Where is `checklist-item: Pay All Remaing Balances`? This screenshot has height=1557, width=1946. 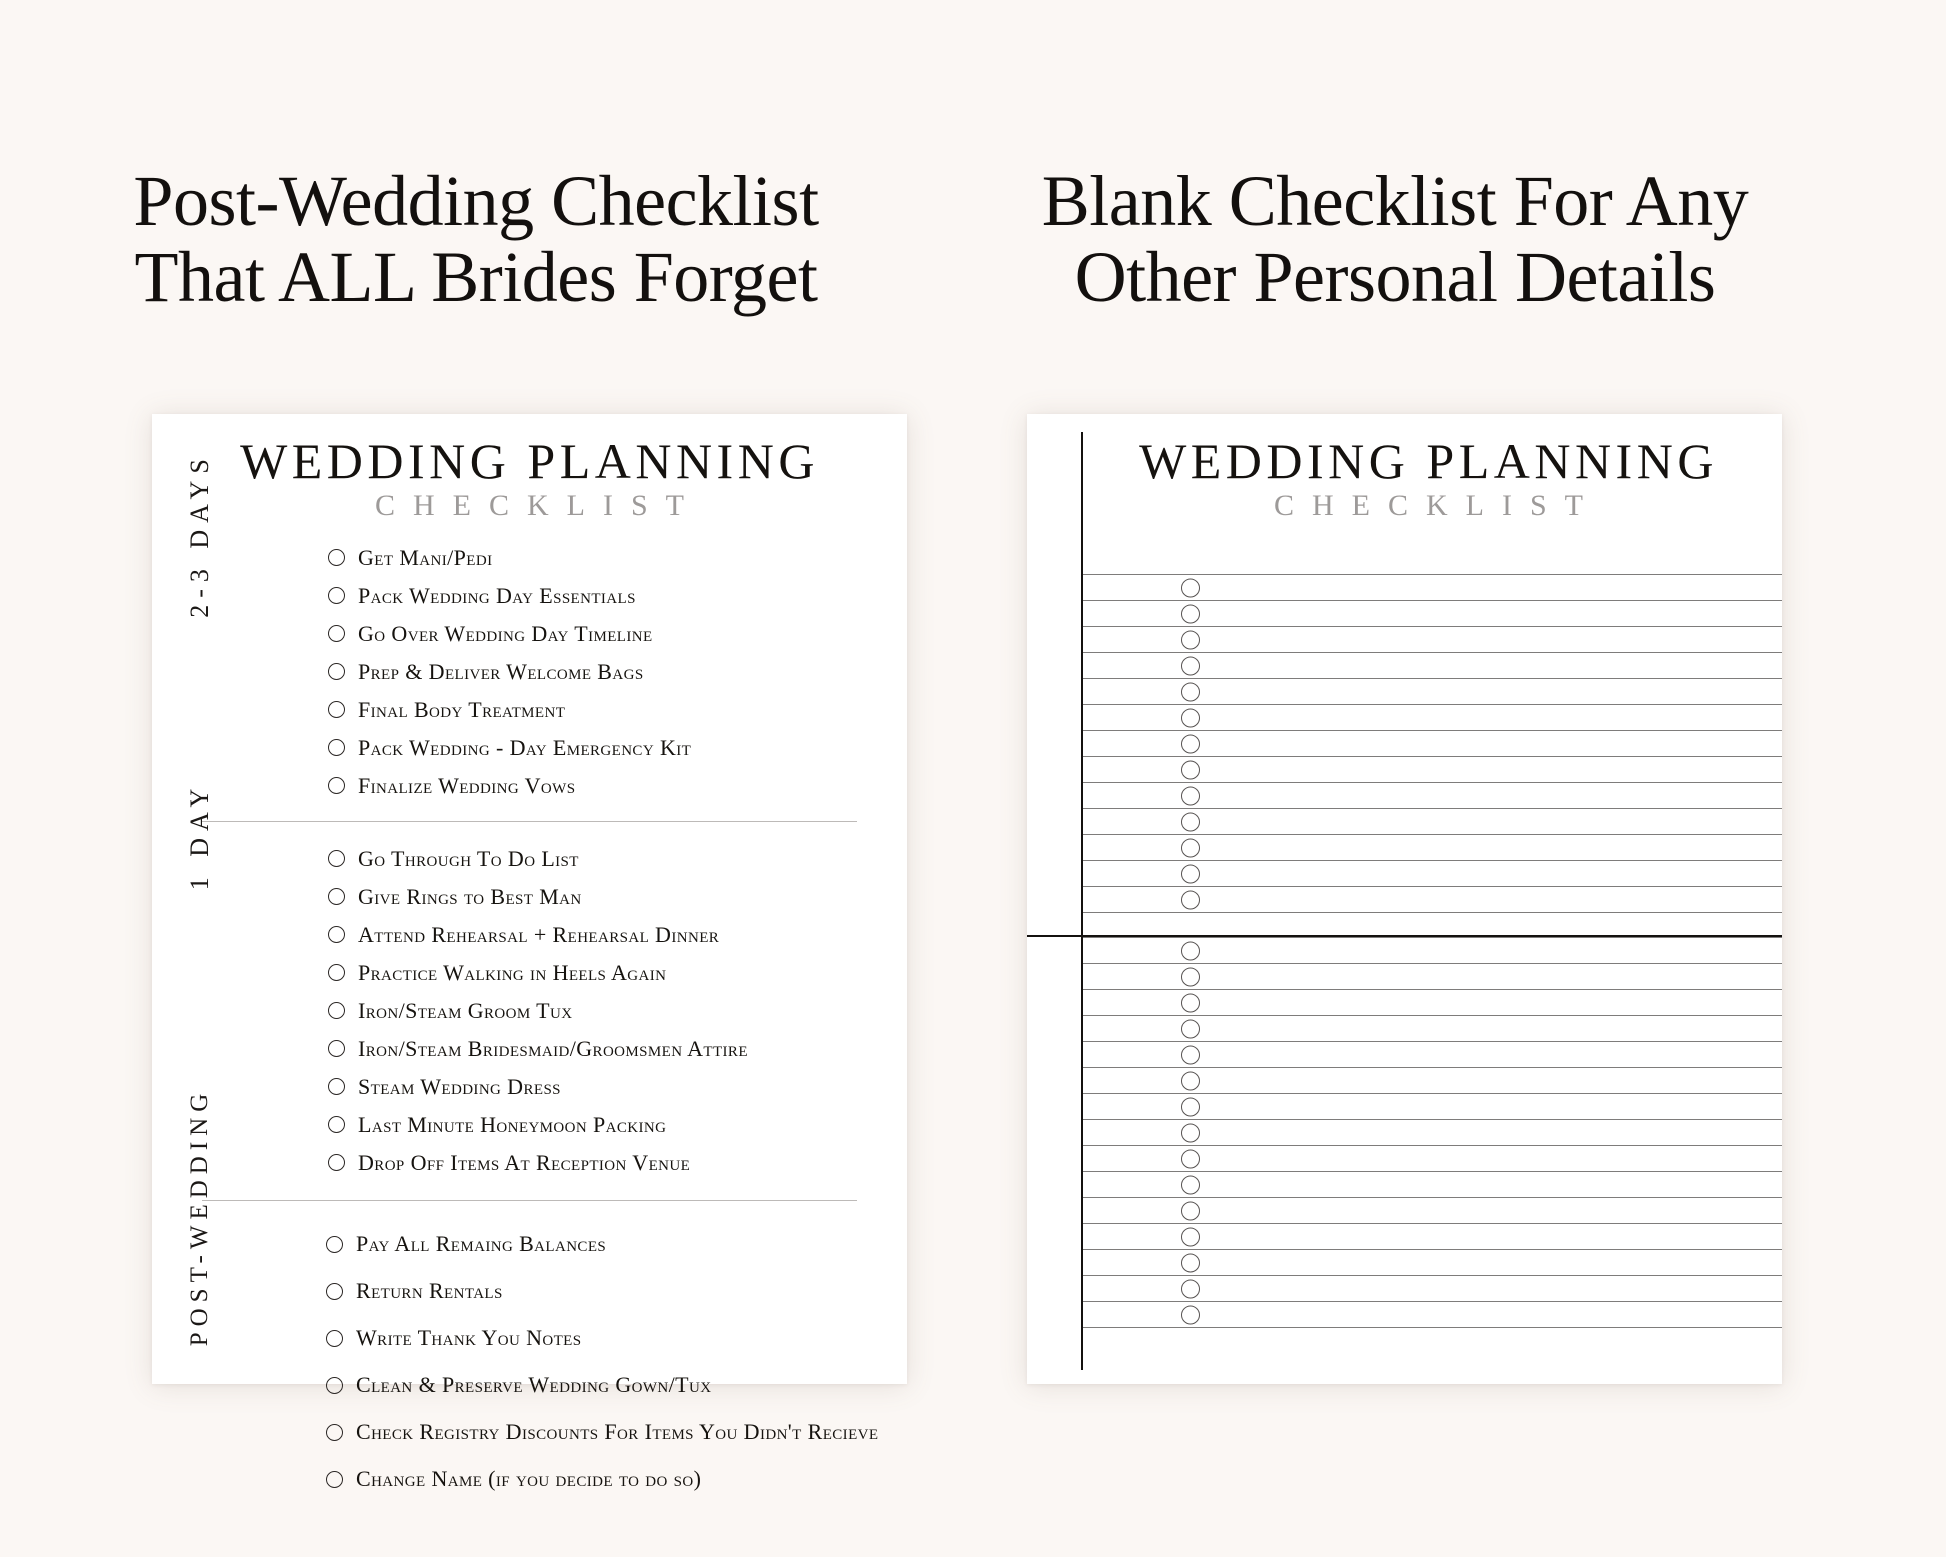
checklist-item: Pay All Remaing Balances is located at coordinates (616, 1244).